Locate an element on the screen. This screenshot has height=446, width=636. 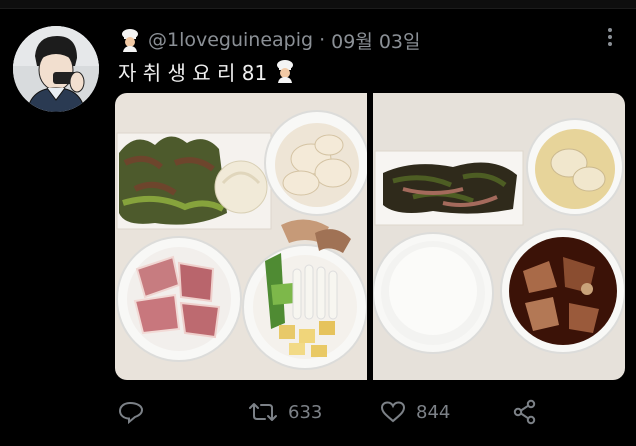
tweet-date: 09월 03일 is located at coordinates (375, 40).